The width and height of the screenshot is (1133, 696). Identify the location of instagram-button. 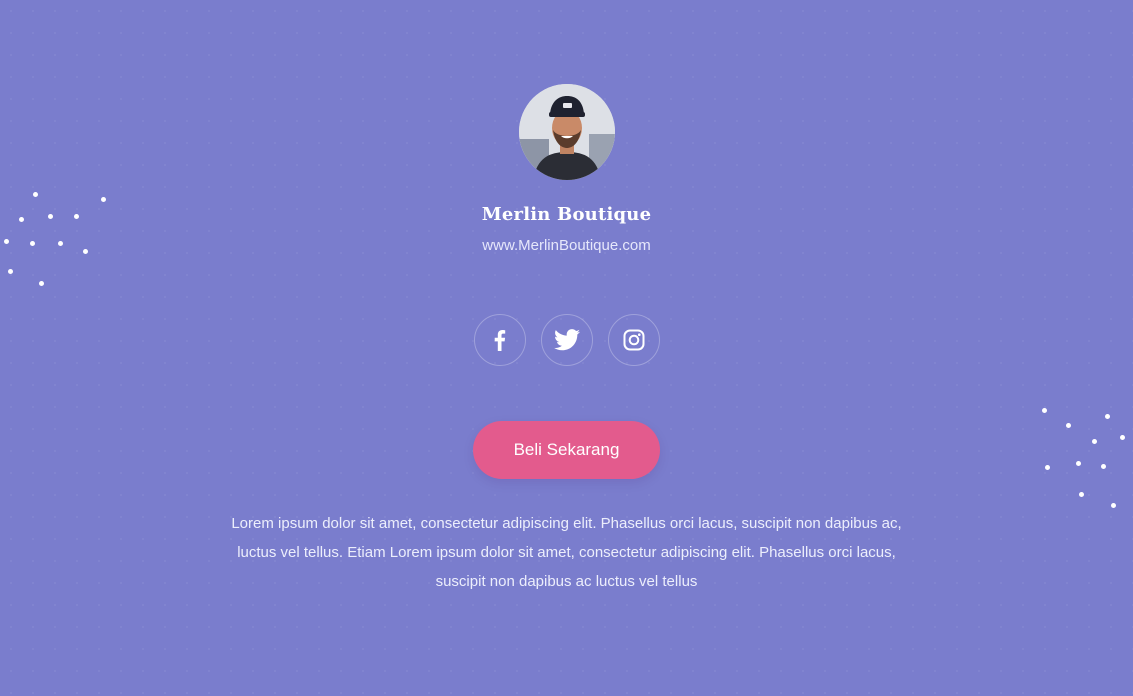
(633, 340).